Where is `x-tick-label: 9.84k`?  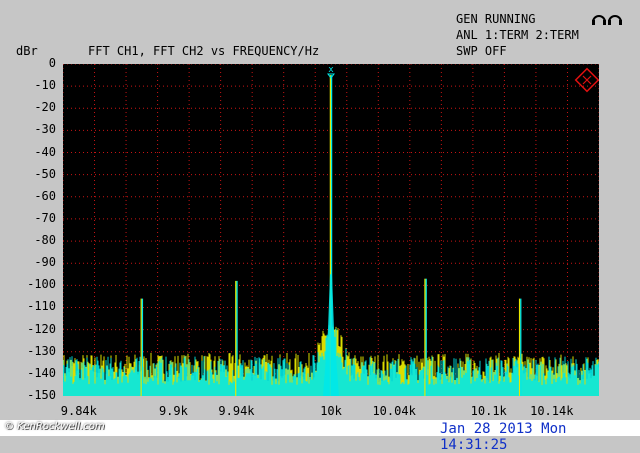 x-tick-label: 9.84k is located at coordinates (78, 411).